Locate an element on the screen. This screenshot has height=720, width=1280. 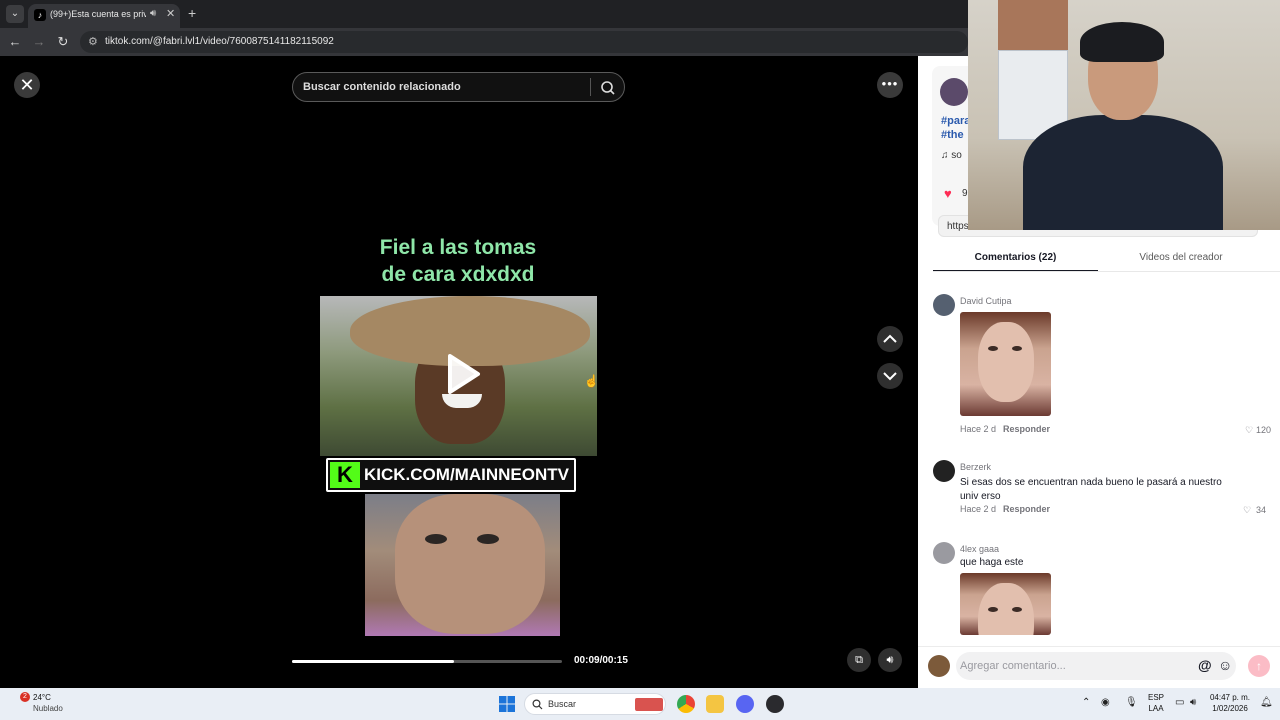
comment-username: Berzerk is located at coordinates (975, 467).